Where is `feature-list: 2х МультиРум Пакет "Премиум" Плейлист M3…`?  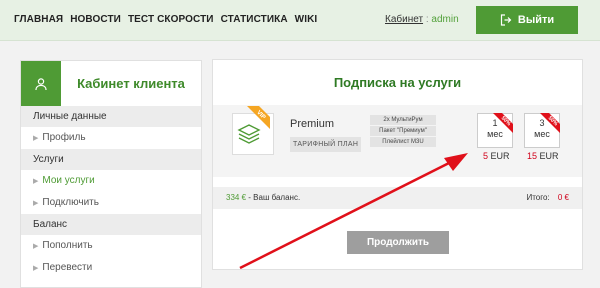 feature-list: 2х МультиРум Пакет "Премиум" Плейлист M3… is located at coordinates (403, 131).